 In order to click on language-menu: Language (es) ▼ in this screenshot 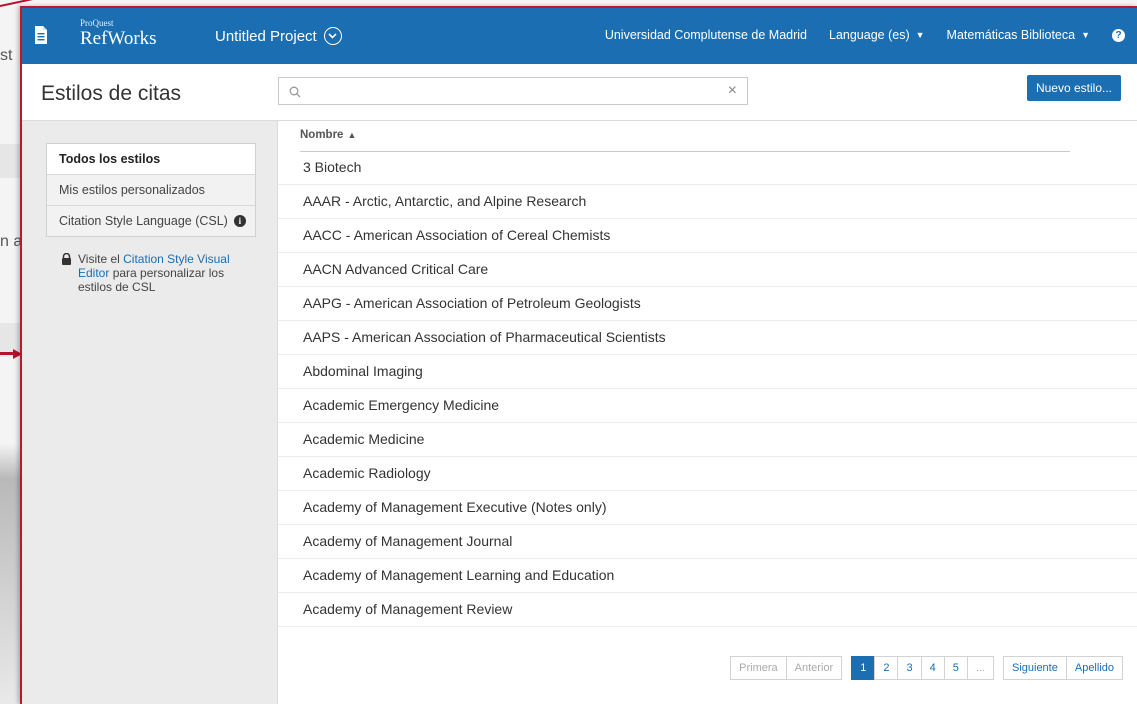, I will do `click(877, 35)`.